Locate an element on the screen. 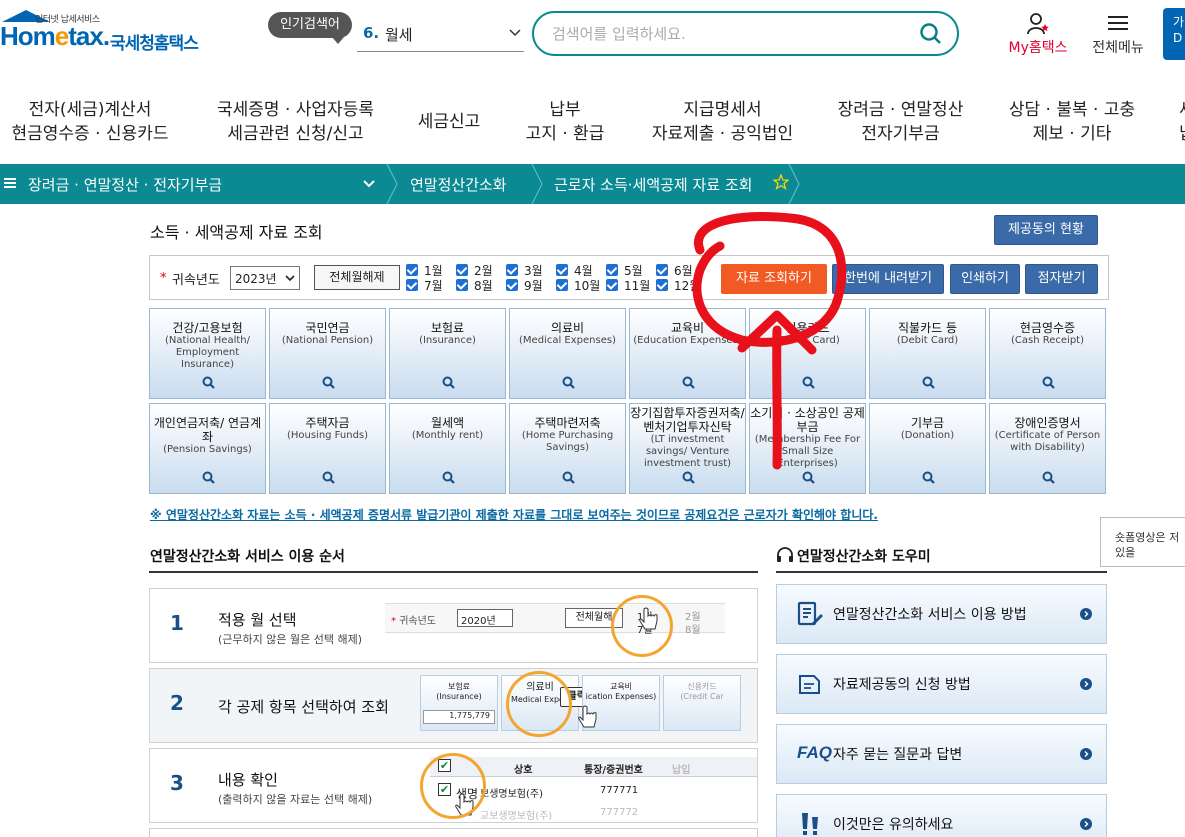  breadcrumb-level1: 장려금 · 연말정산 · 전자기부금 is located at coordinates (125, 184).